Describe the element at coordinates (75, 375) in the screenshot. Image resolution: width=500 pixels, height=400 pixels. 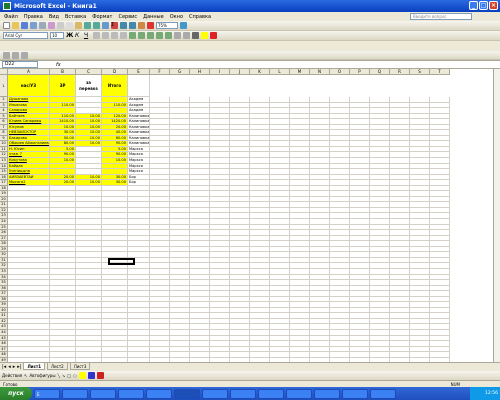
I see `oval-icon: ○` at that location.